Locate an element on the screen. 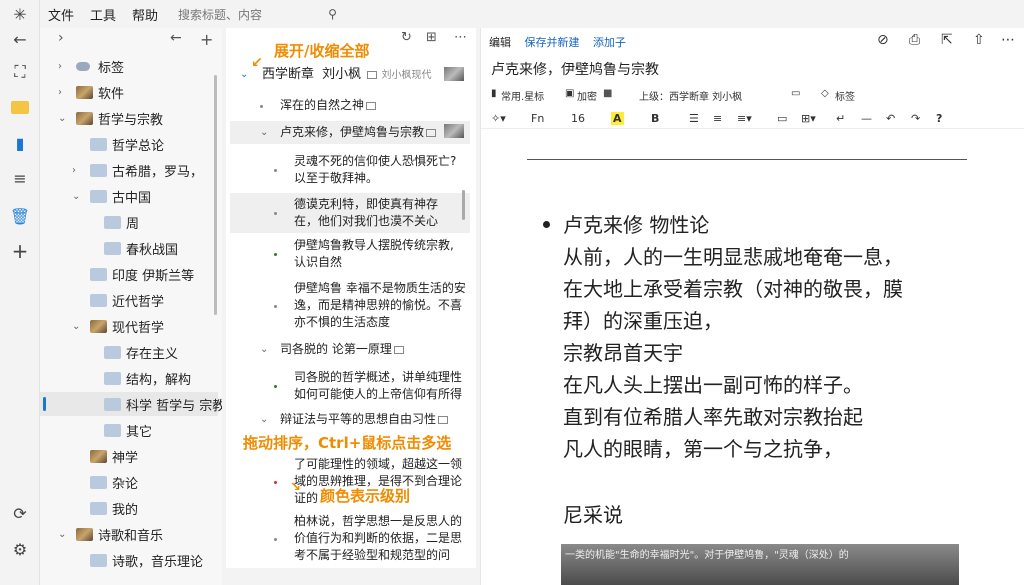 Image resolution: width=1024 pixels, height=585 pixels. expand-chevron-icon: › is located at coordinates (61, 38).